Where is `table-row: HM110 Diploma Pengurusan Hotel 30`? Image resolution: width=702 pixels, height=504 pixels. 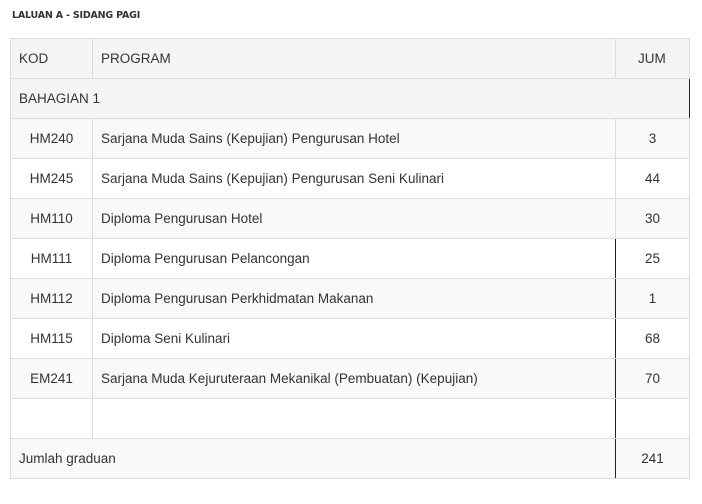 table-row: HM110 Diploma Pengurusan Hotel 30 is located at coordinates (350, 218).